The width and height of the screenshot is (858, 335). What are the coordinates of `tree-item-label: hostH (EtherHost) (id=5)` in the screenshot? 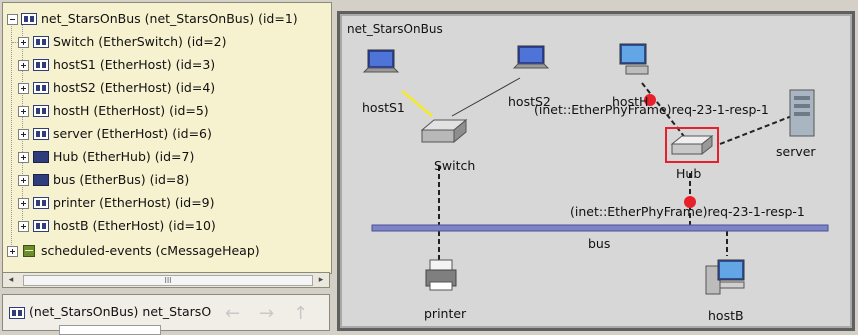 It's located at (131, 110).